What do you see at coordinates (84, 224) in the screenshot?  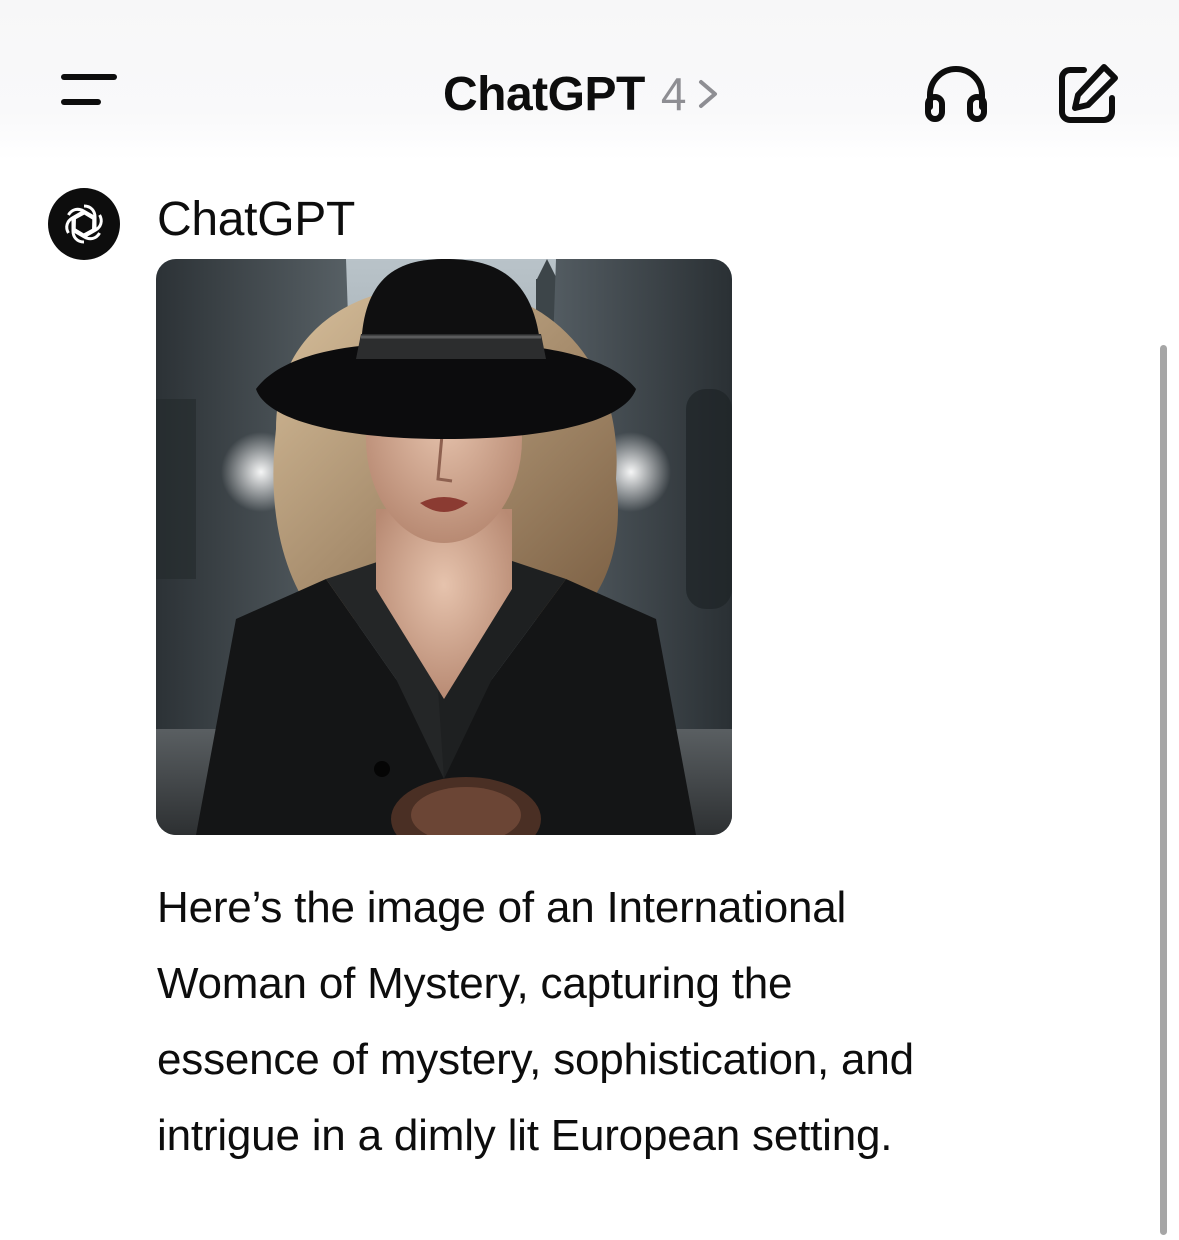 I see `openai-logo-icon` at bounding box center [84, 224].